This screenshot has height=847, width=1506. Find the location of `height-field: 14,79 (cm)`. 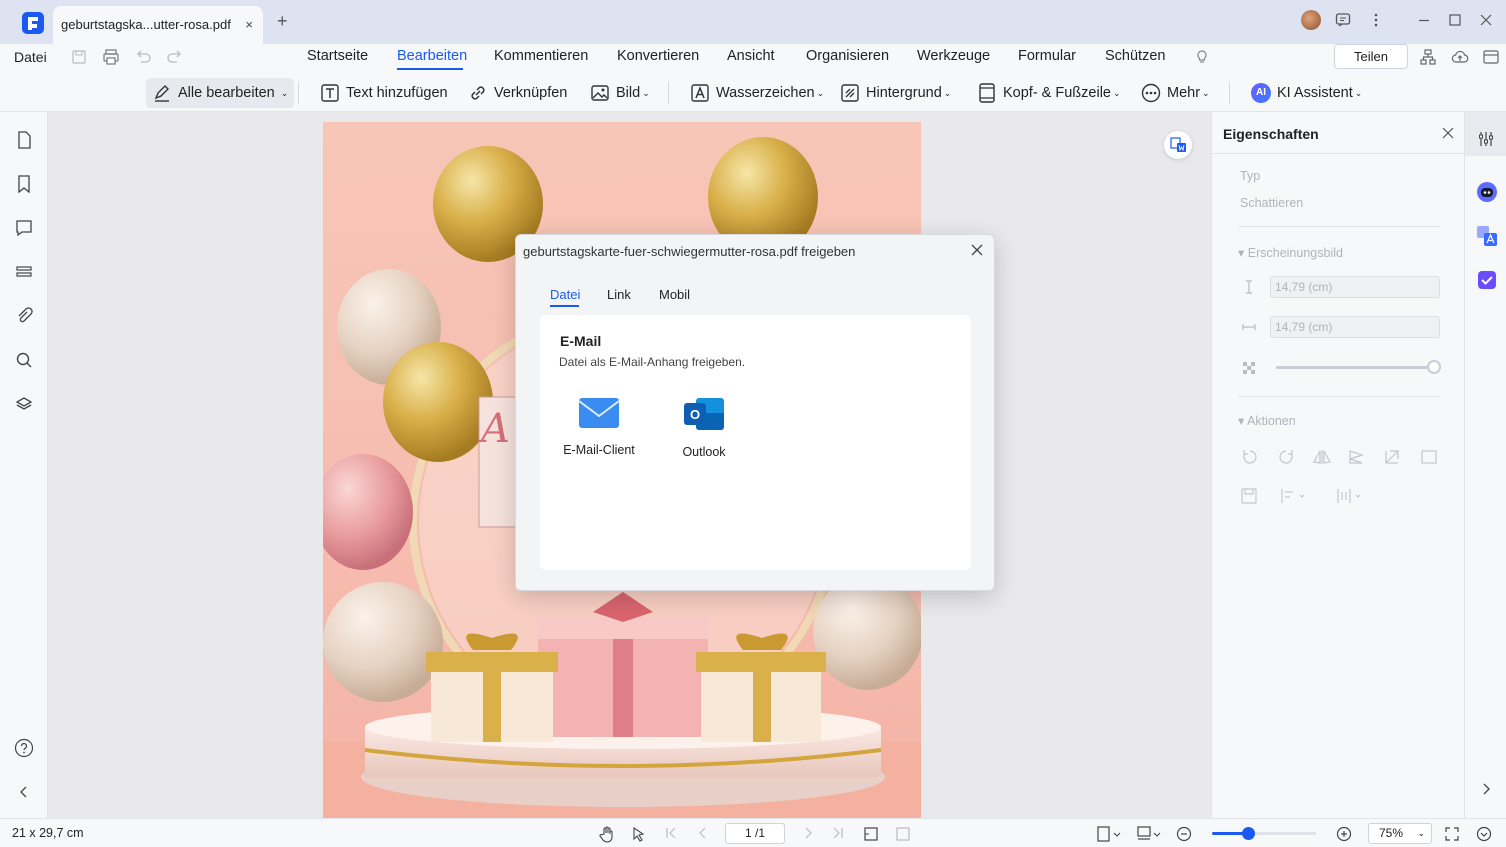

height-field: 14,79 (cm) is located at coordinates (1355, 287).